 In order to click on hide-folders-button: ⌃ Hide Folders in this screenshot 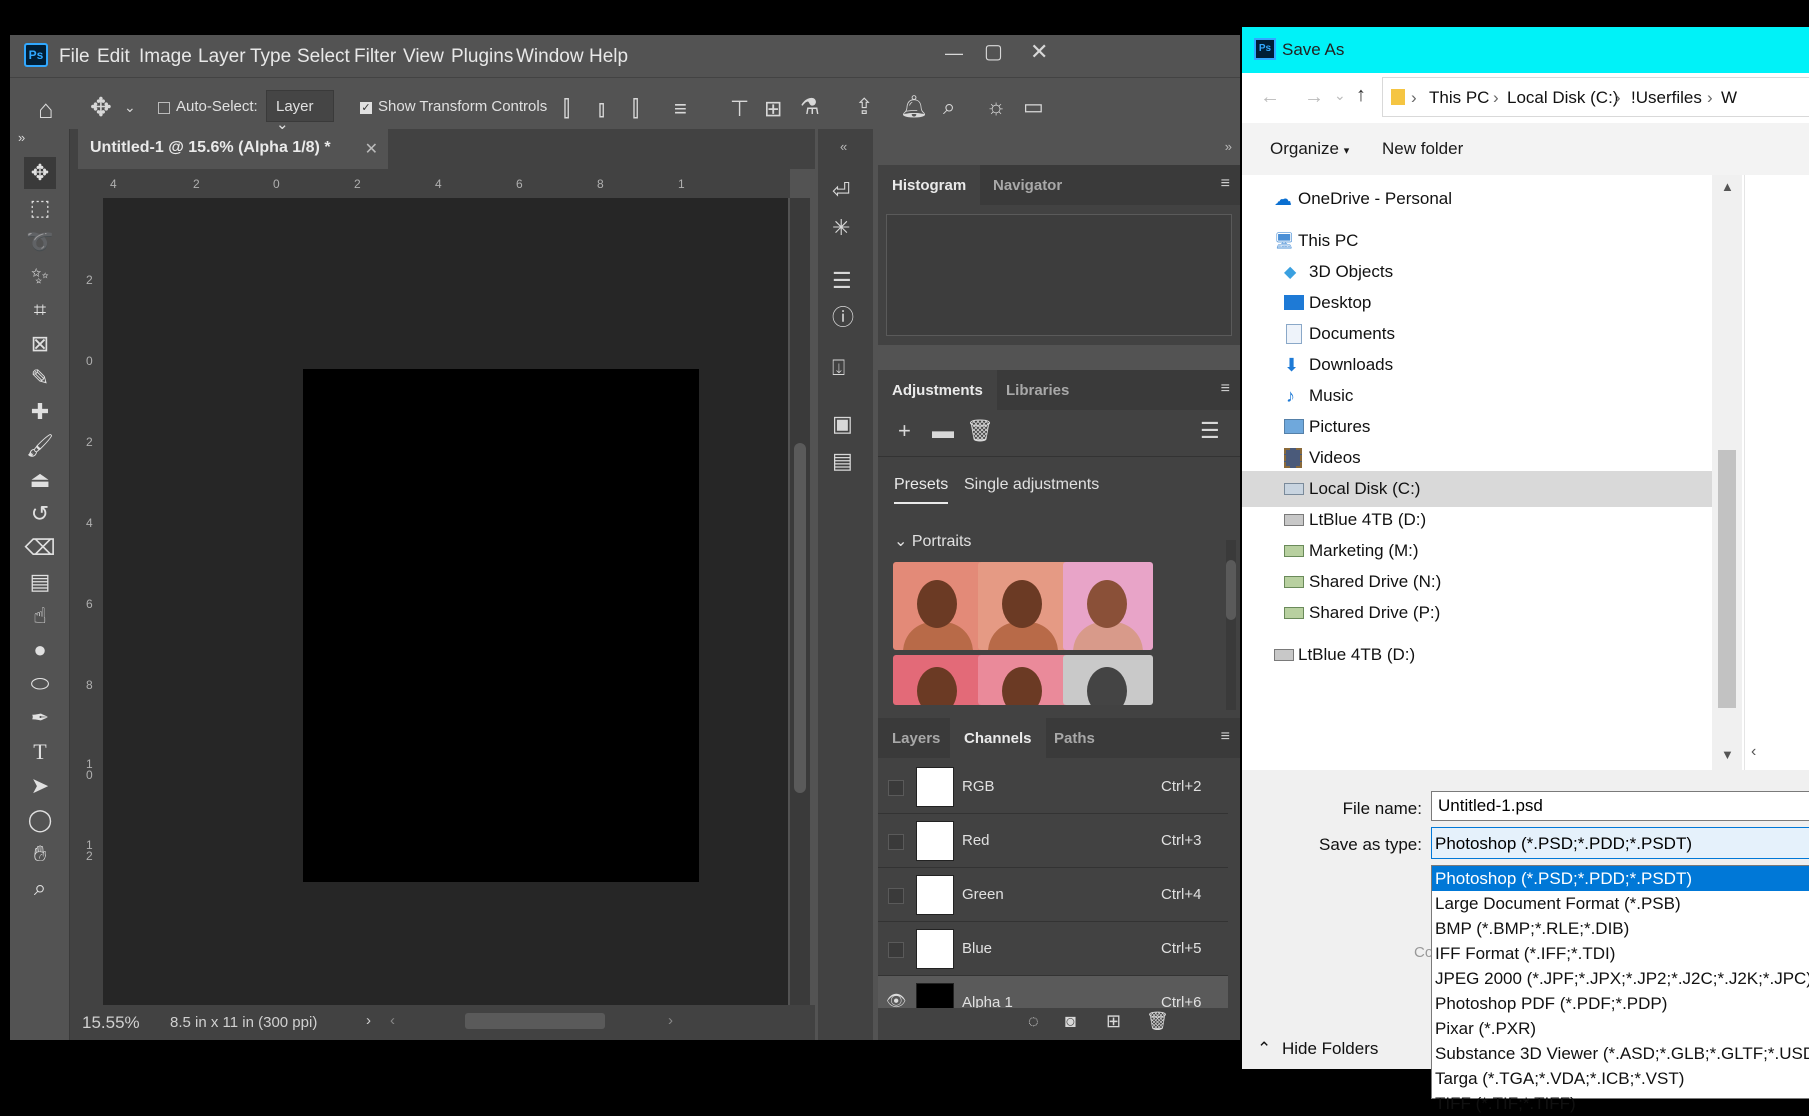, I will do `click(1317, 1049)`.